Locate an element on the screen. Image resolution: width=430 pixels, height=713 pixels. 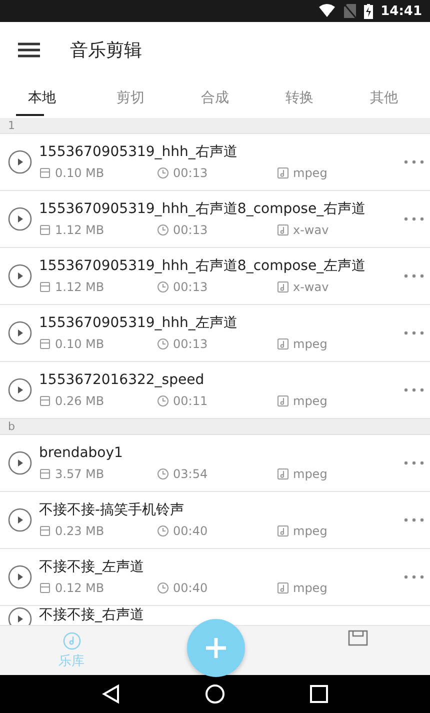
no-sim-icon is located at coordinates (350, 11).